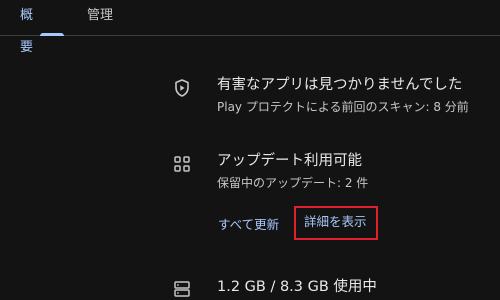  I want to click on tab-overview: 概要, so click(42, 27).